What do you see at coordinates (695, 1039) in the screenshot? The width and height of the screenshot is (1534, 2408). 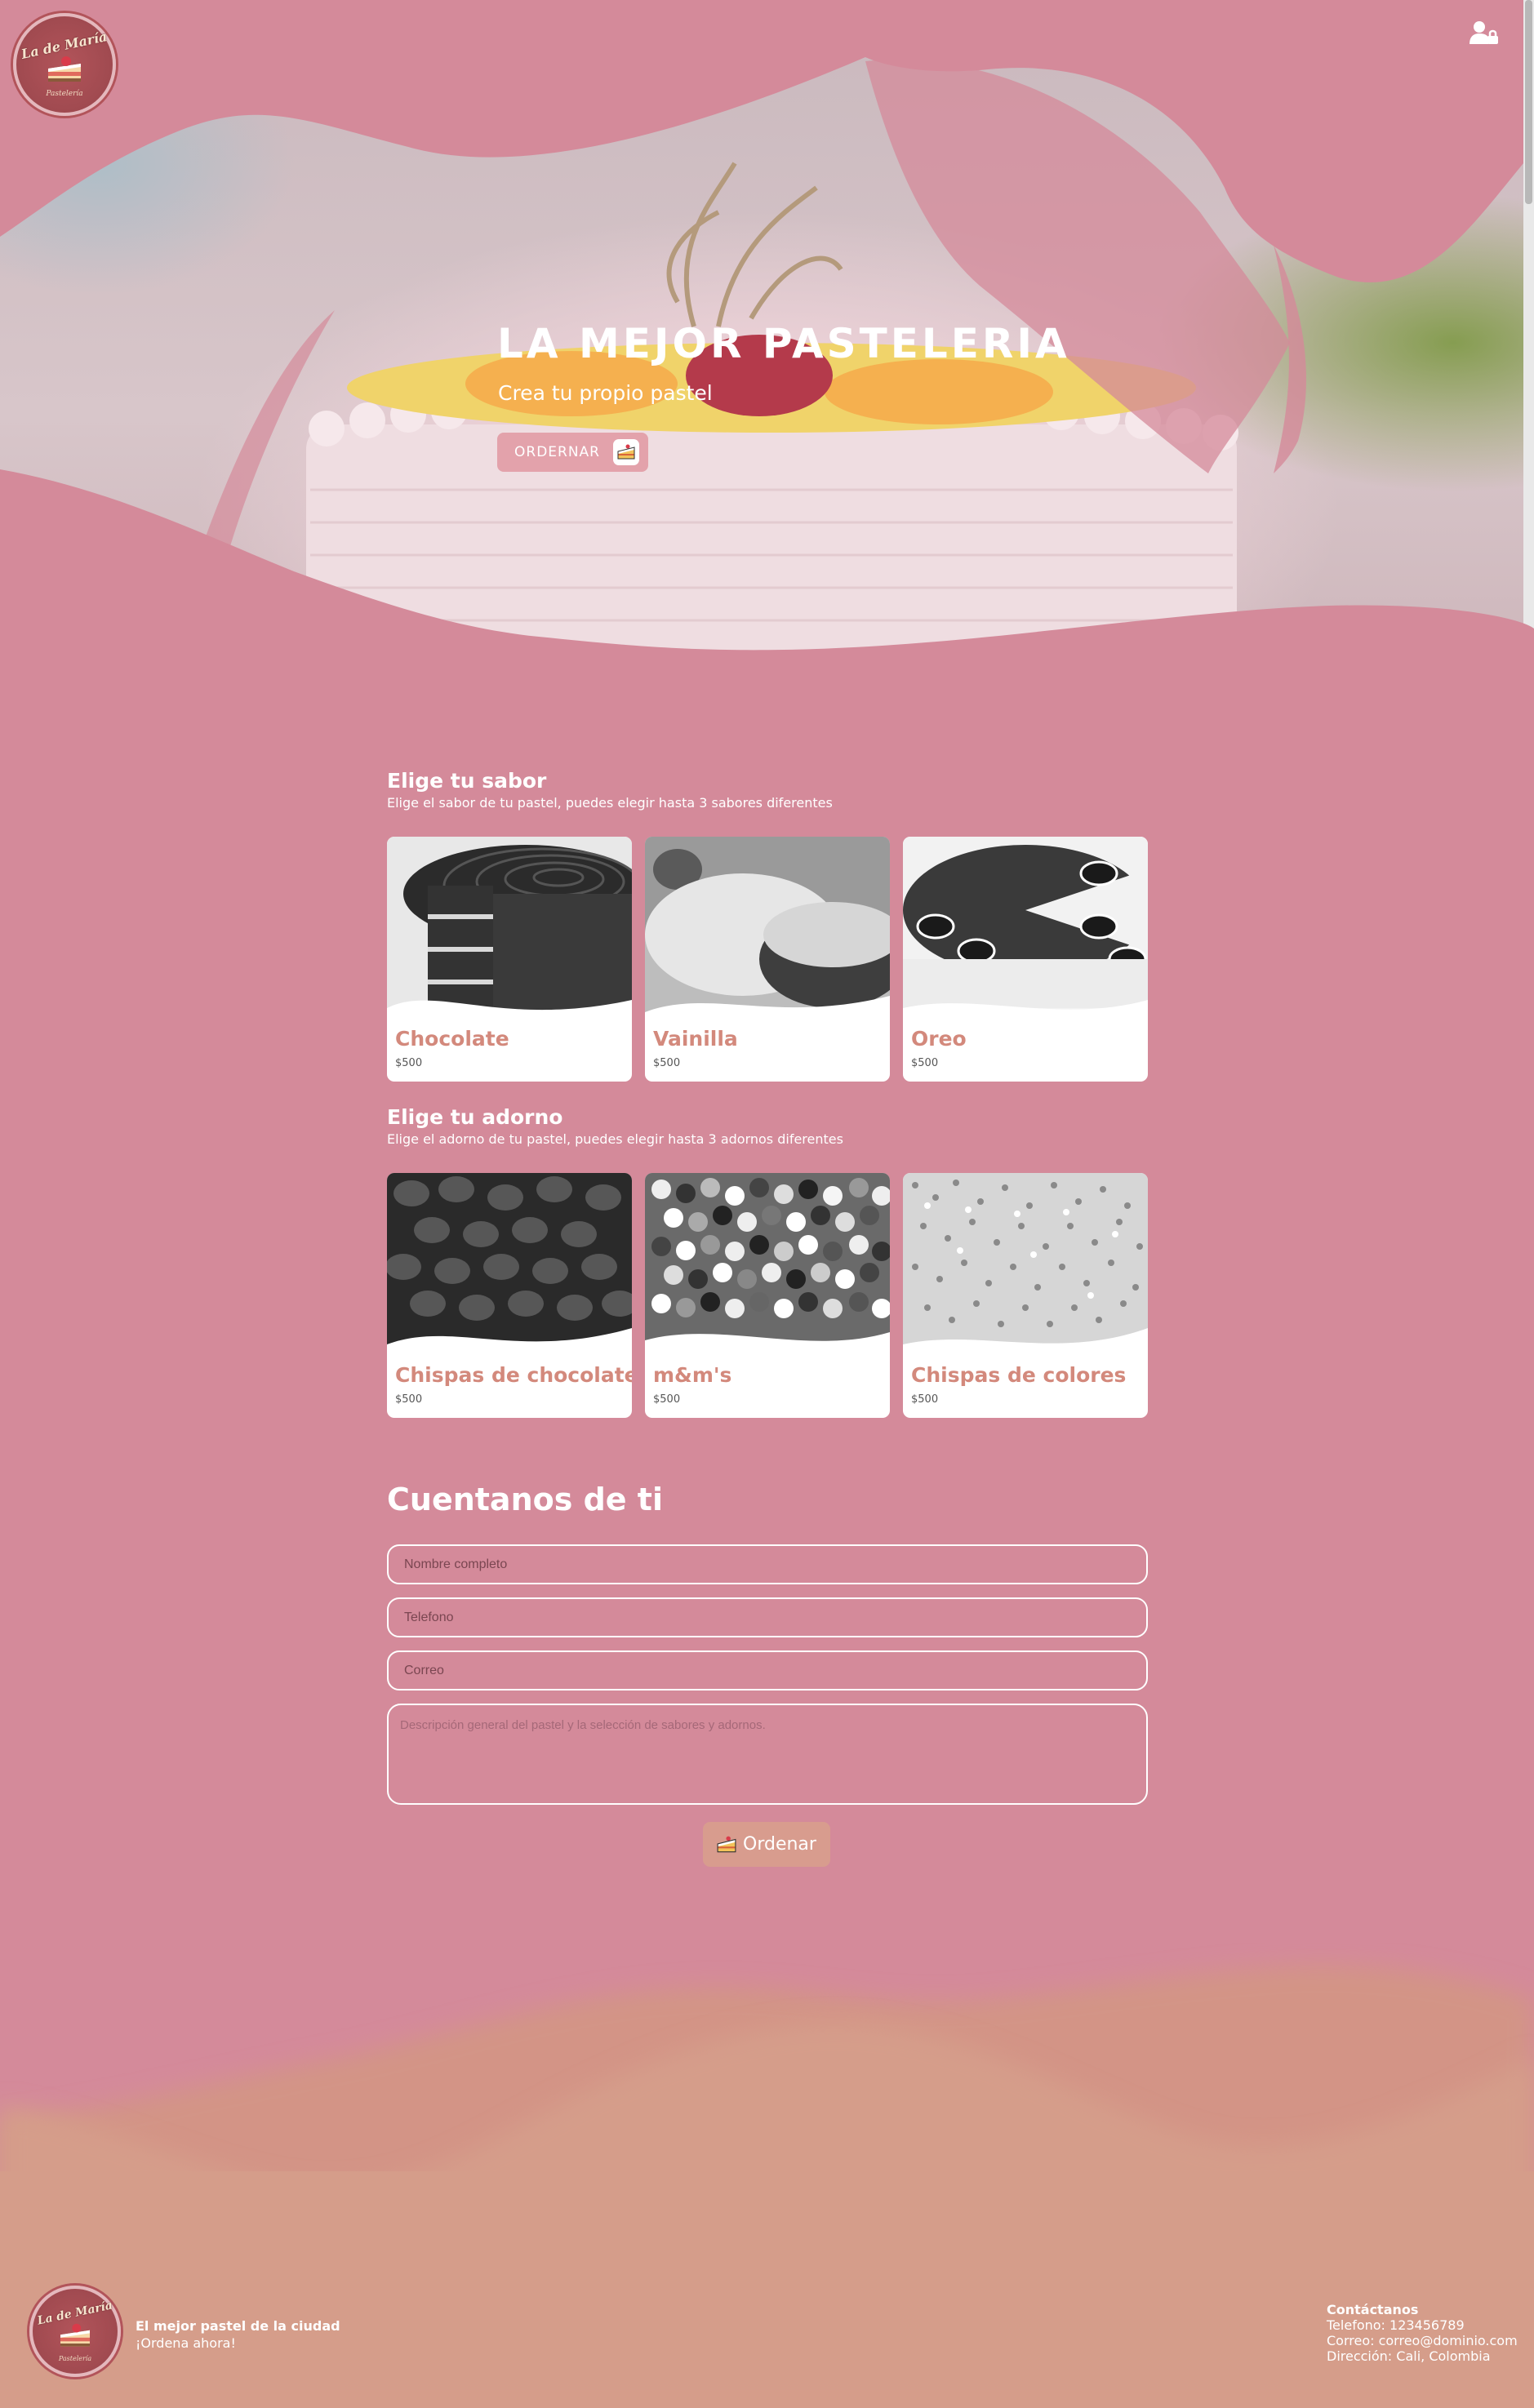 I see `flavor-name: Vainilla` at bounding box center [695, 1039].